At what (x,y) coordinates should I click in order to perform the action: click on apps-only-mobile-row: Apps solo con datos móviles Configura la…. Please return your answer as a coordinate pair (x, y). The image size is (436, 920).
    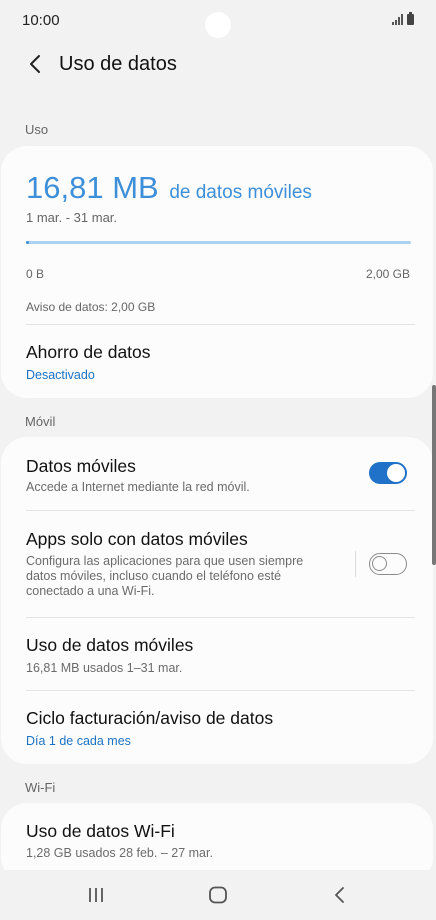
    Looking at the image, I should click on (217, 563).